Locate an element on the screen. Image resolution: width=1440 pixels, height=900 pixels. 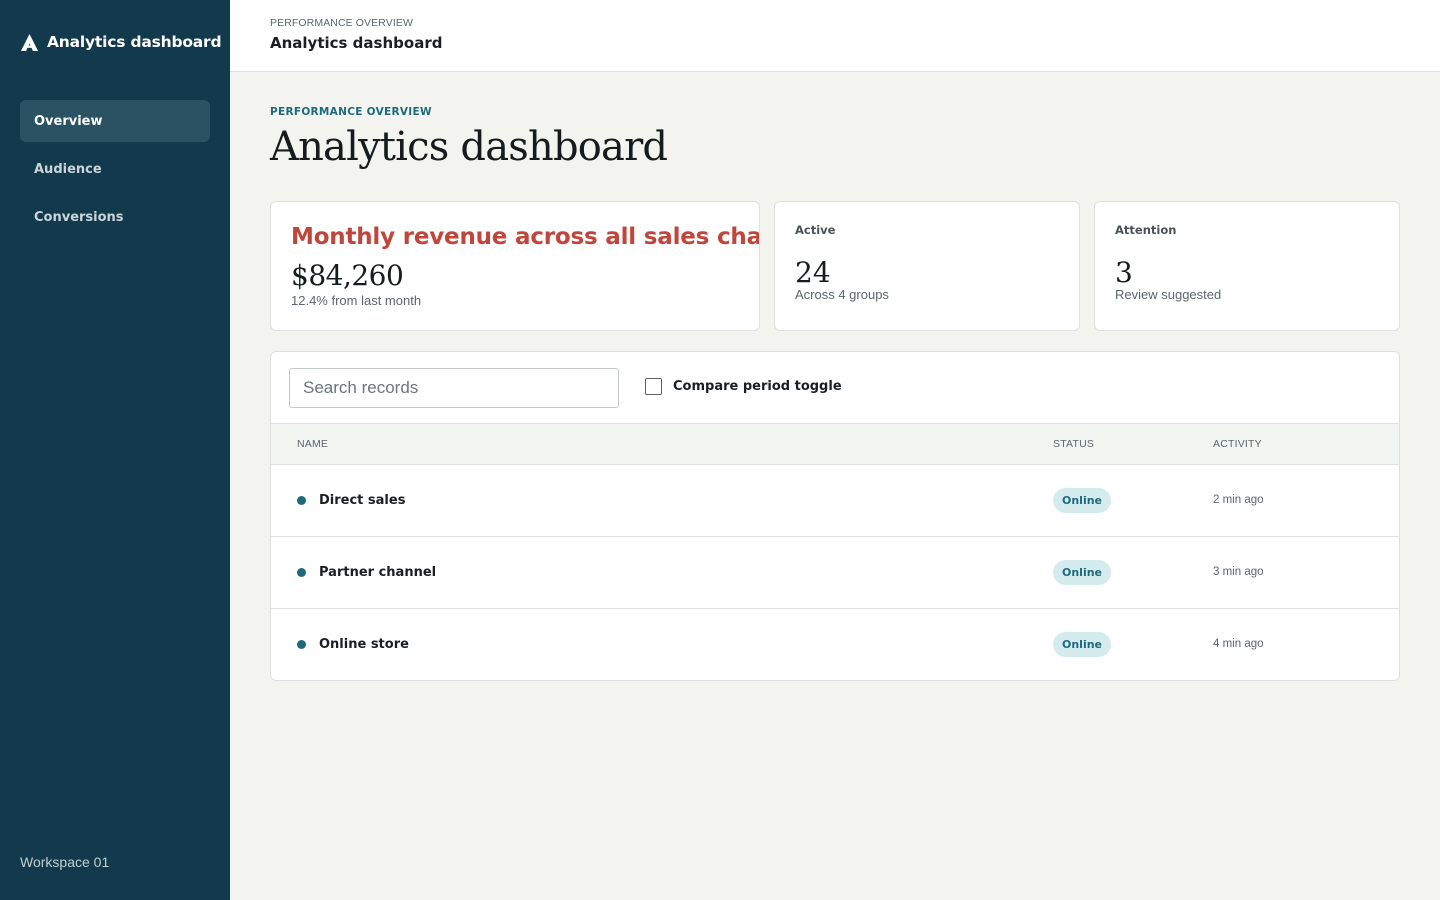
revenue-change: 12.4% from last month is located at coordinates (356, 300).